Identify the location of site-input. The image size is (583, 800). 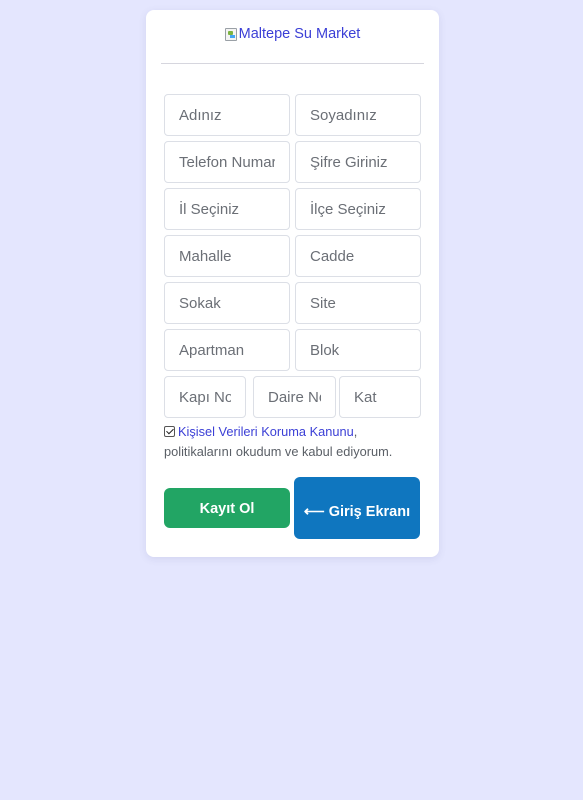
(358, 303).